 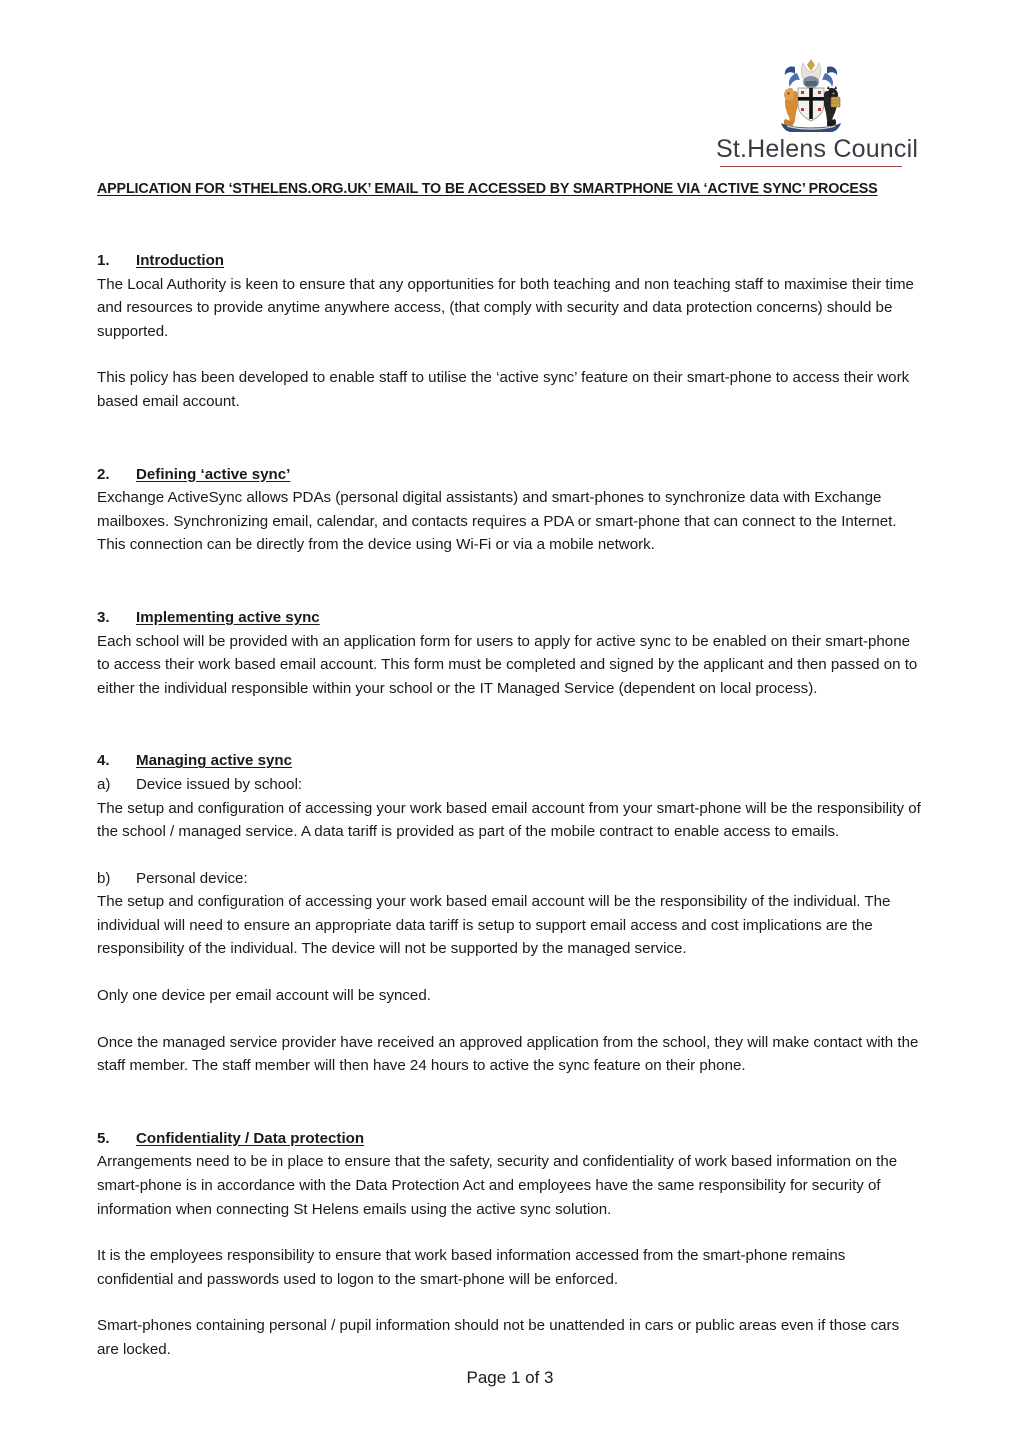 I want to click on section-heading-2: 2. Defining ‘active sync’, so click(x=511, y=475).